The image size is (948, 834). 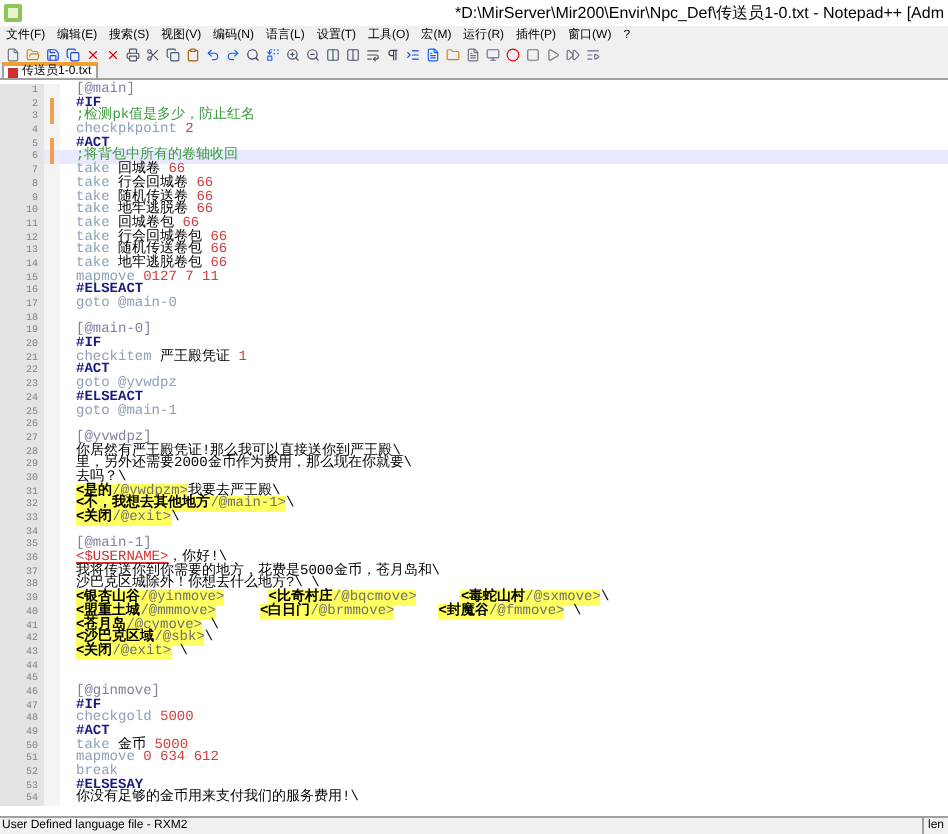 I want to click on save-icon, so click(x=53, y=54).